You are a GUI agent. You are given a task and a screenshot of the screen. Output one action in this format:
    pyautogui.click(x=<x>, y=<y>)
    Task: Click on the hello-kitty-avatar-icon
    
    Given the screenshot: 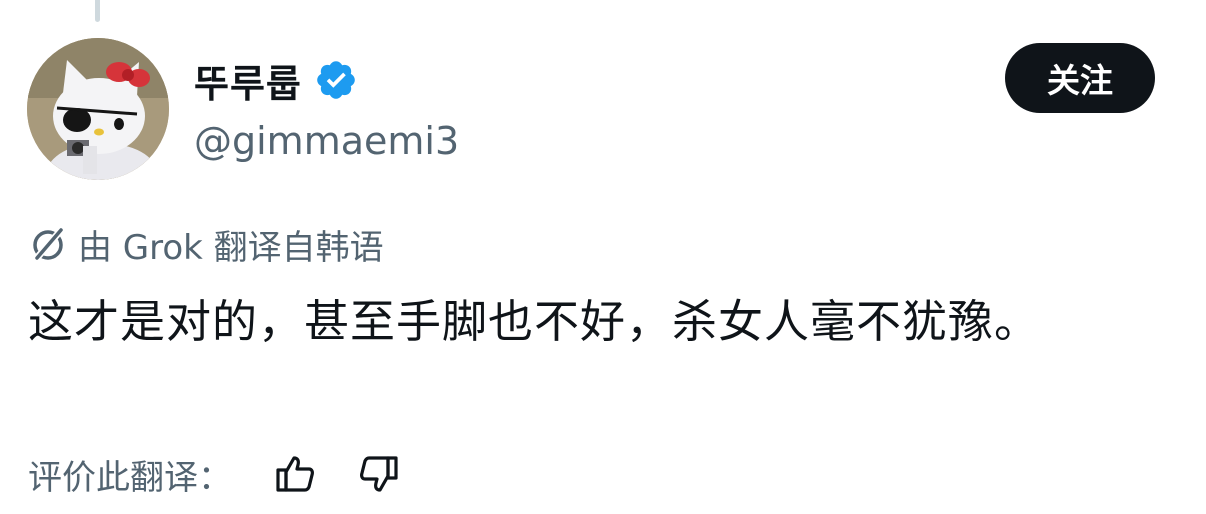 What is the action you would take?
    pyautogui.click(x=98, y=109)
    